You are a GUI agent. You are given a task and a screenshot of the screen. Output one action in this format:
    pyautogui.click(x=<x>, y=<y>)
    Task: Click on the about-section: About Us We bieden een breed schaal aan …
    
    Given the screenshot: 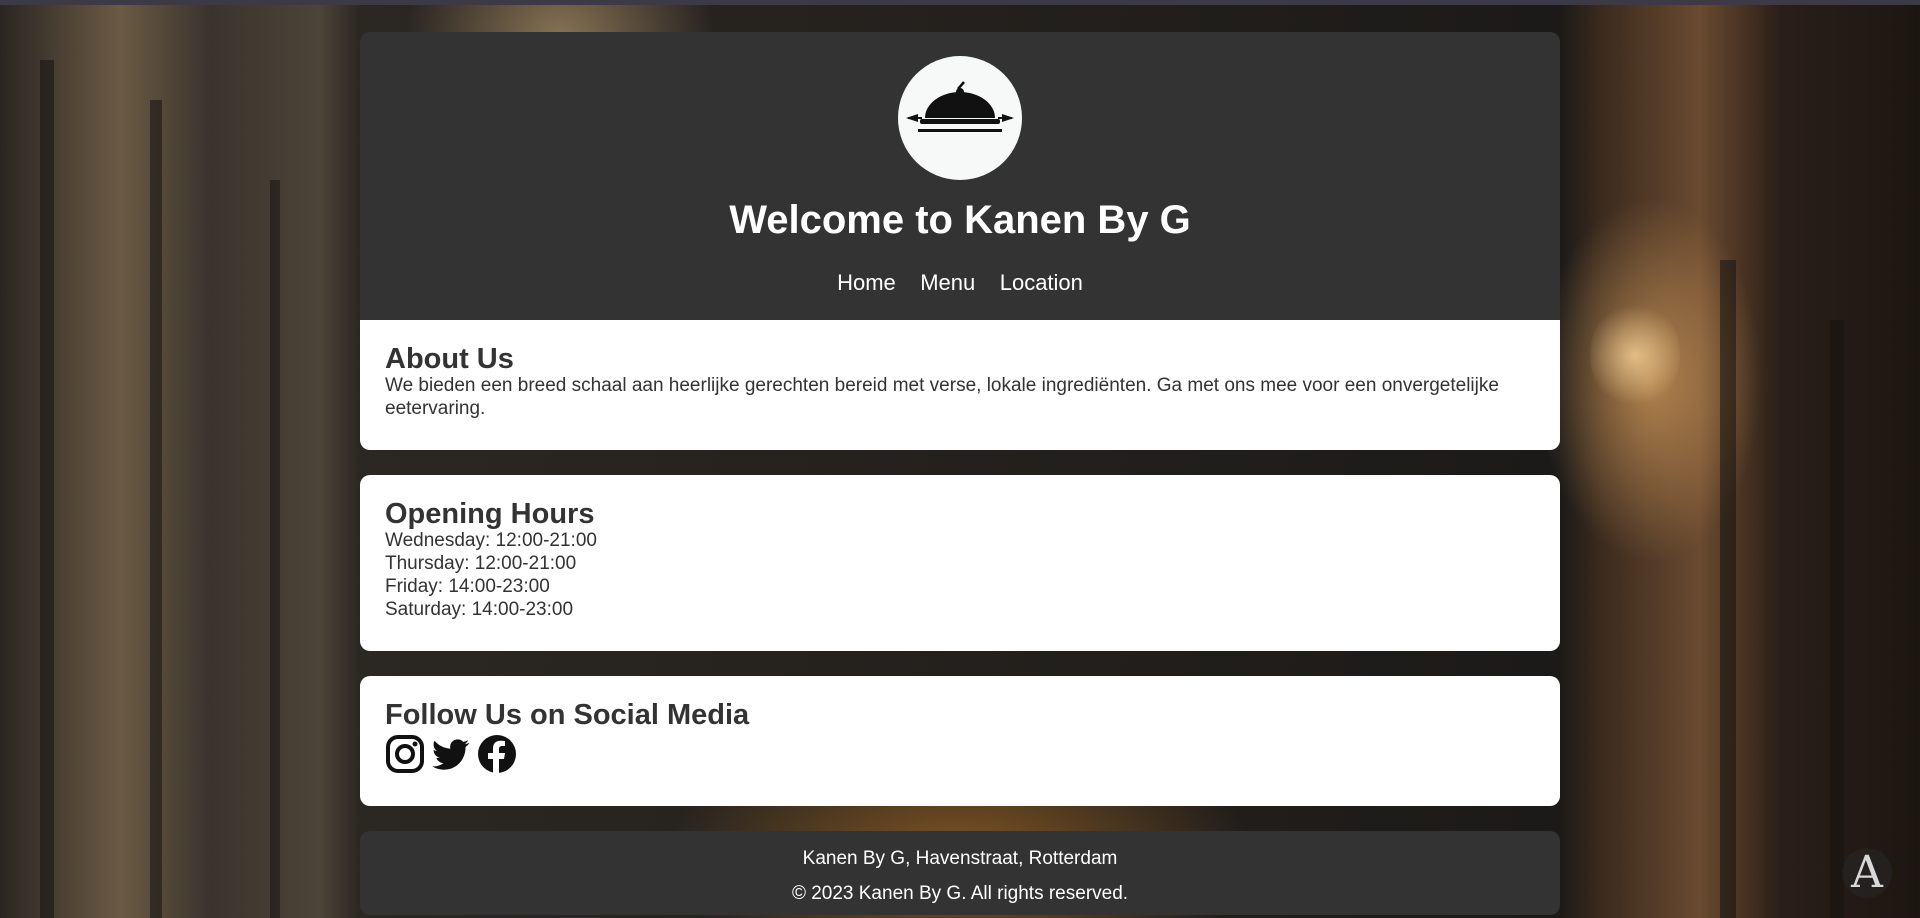 What is the action you would take?
    pyautogui.click(x=960, y=385)
    